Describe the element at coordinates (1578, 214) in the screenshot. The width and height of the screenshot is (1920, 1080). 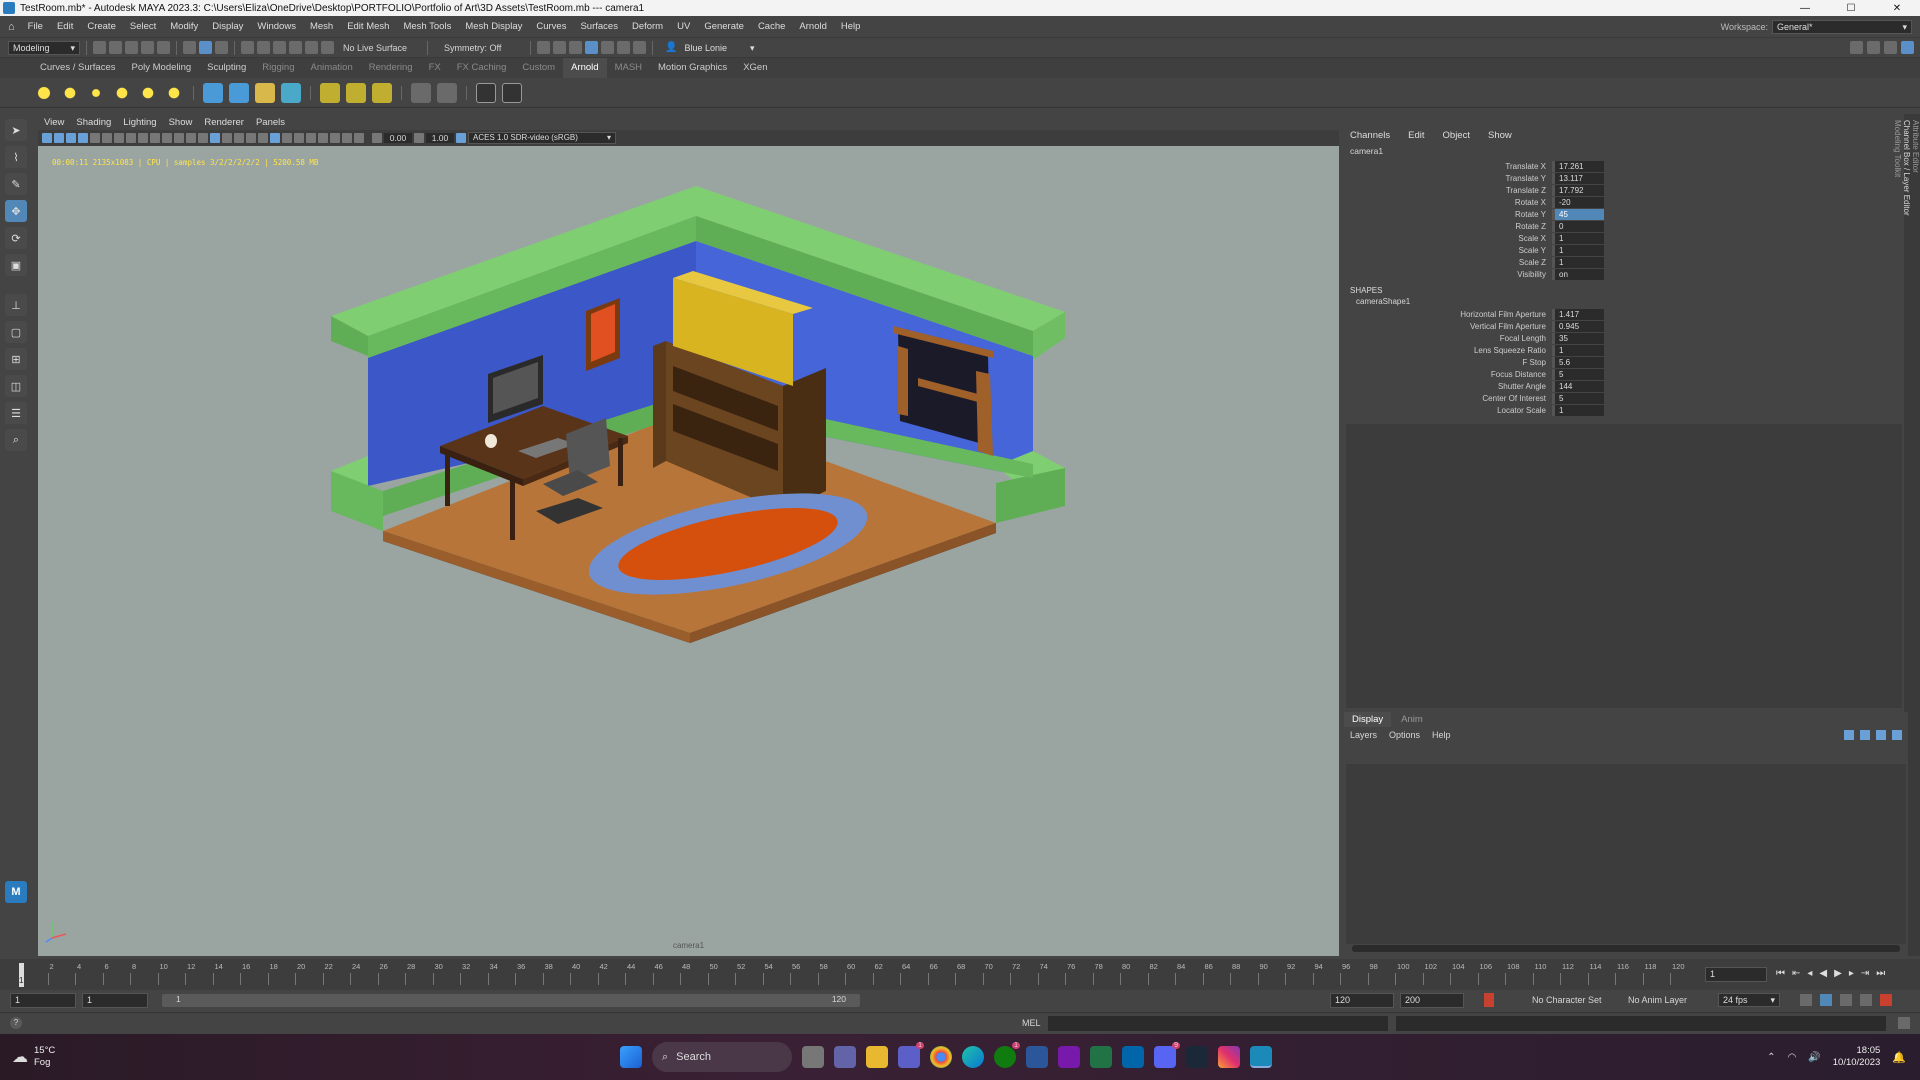
I see `attr-value-selected: 45` at that location.